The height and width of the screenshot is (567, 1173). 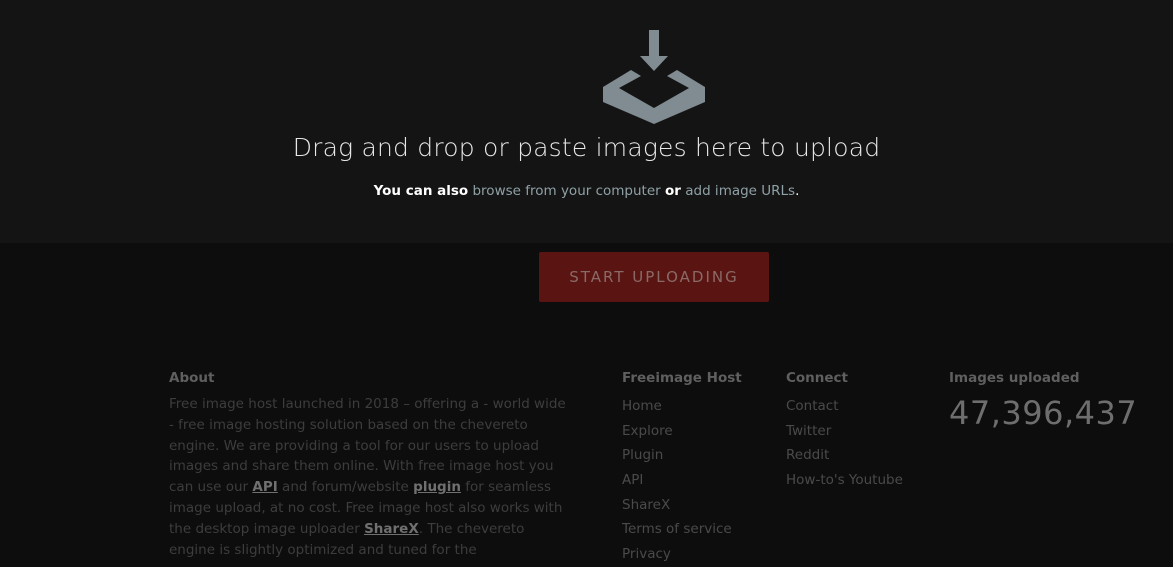 I want to click on footer-link-sharex: ShareX, so click(x=697, y=505).